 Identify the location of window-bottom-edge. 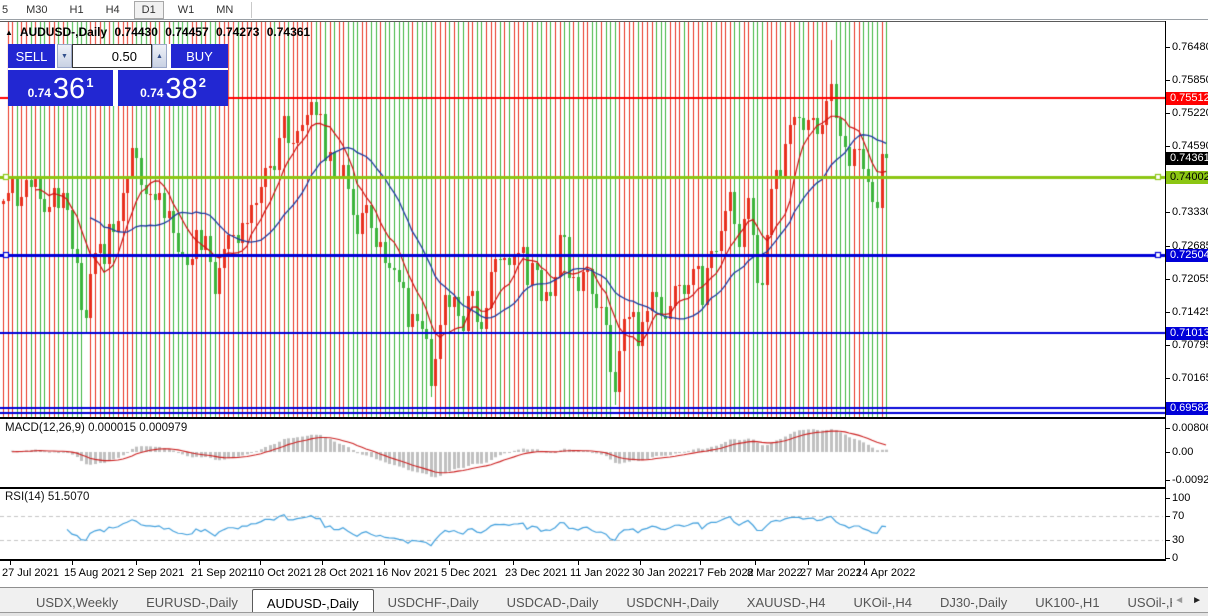
(604, 614).